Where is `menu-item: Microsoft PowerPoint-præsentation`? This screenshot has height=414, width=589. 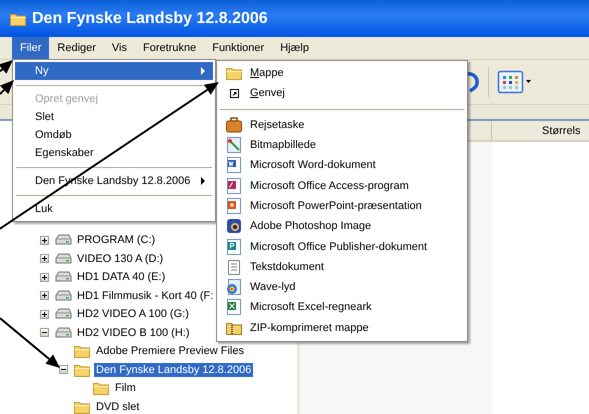 menu-item: Microsoft PowerPoint-præsentation is located at coordinates (342, 206).